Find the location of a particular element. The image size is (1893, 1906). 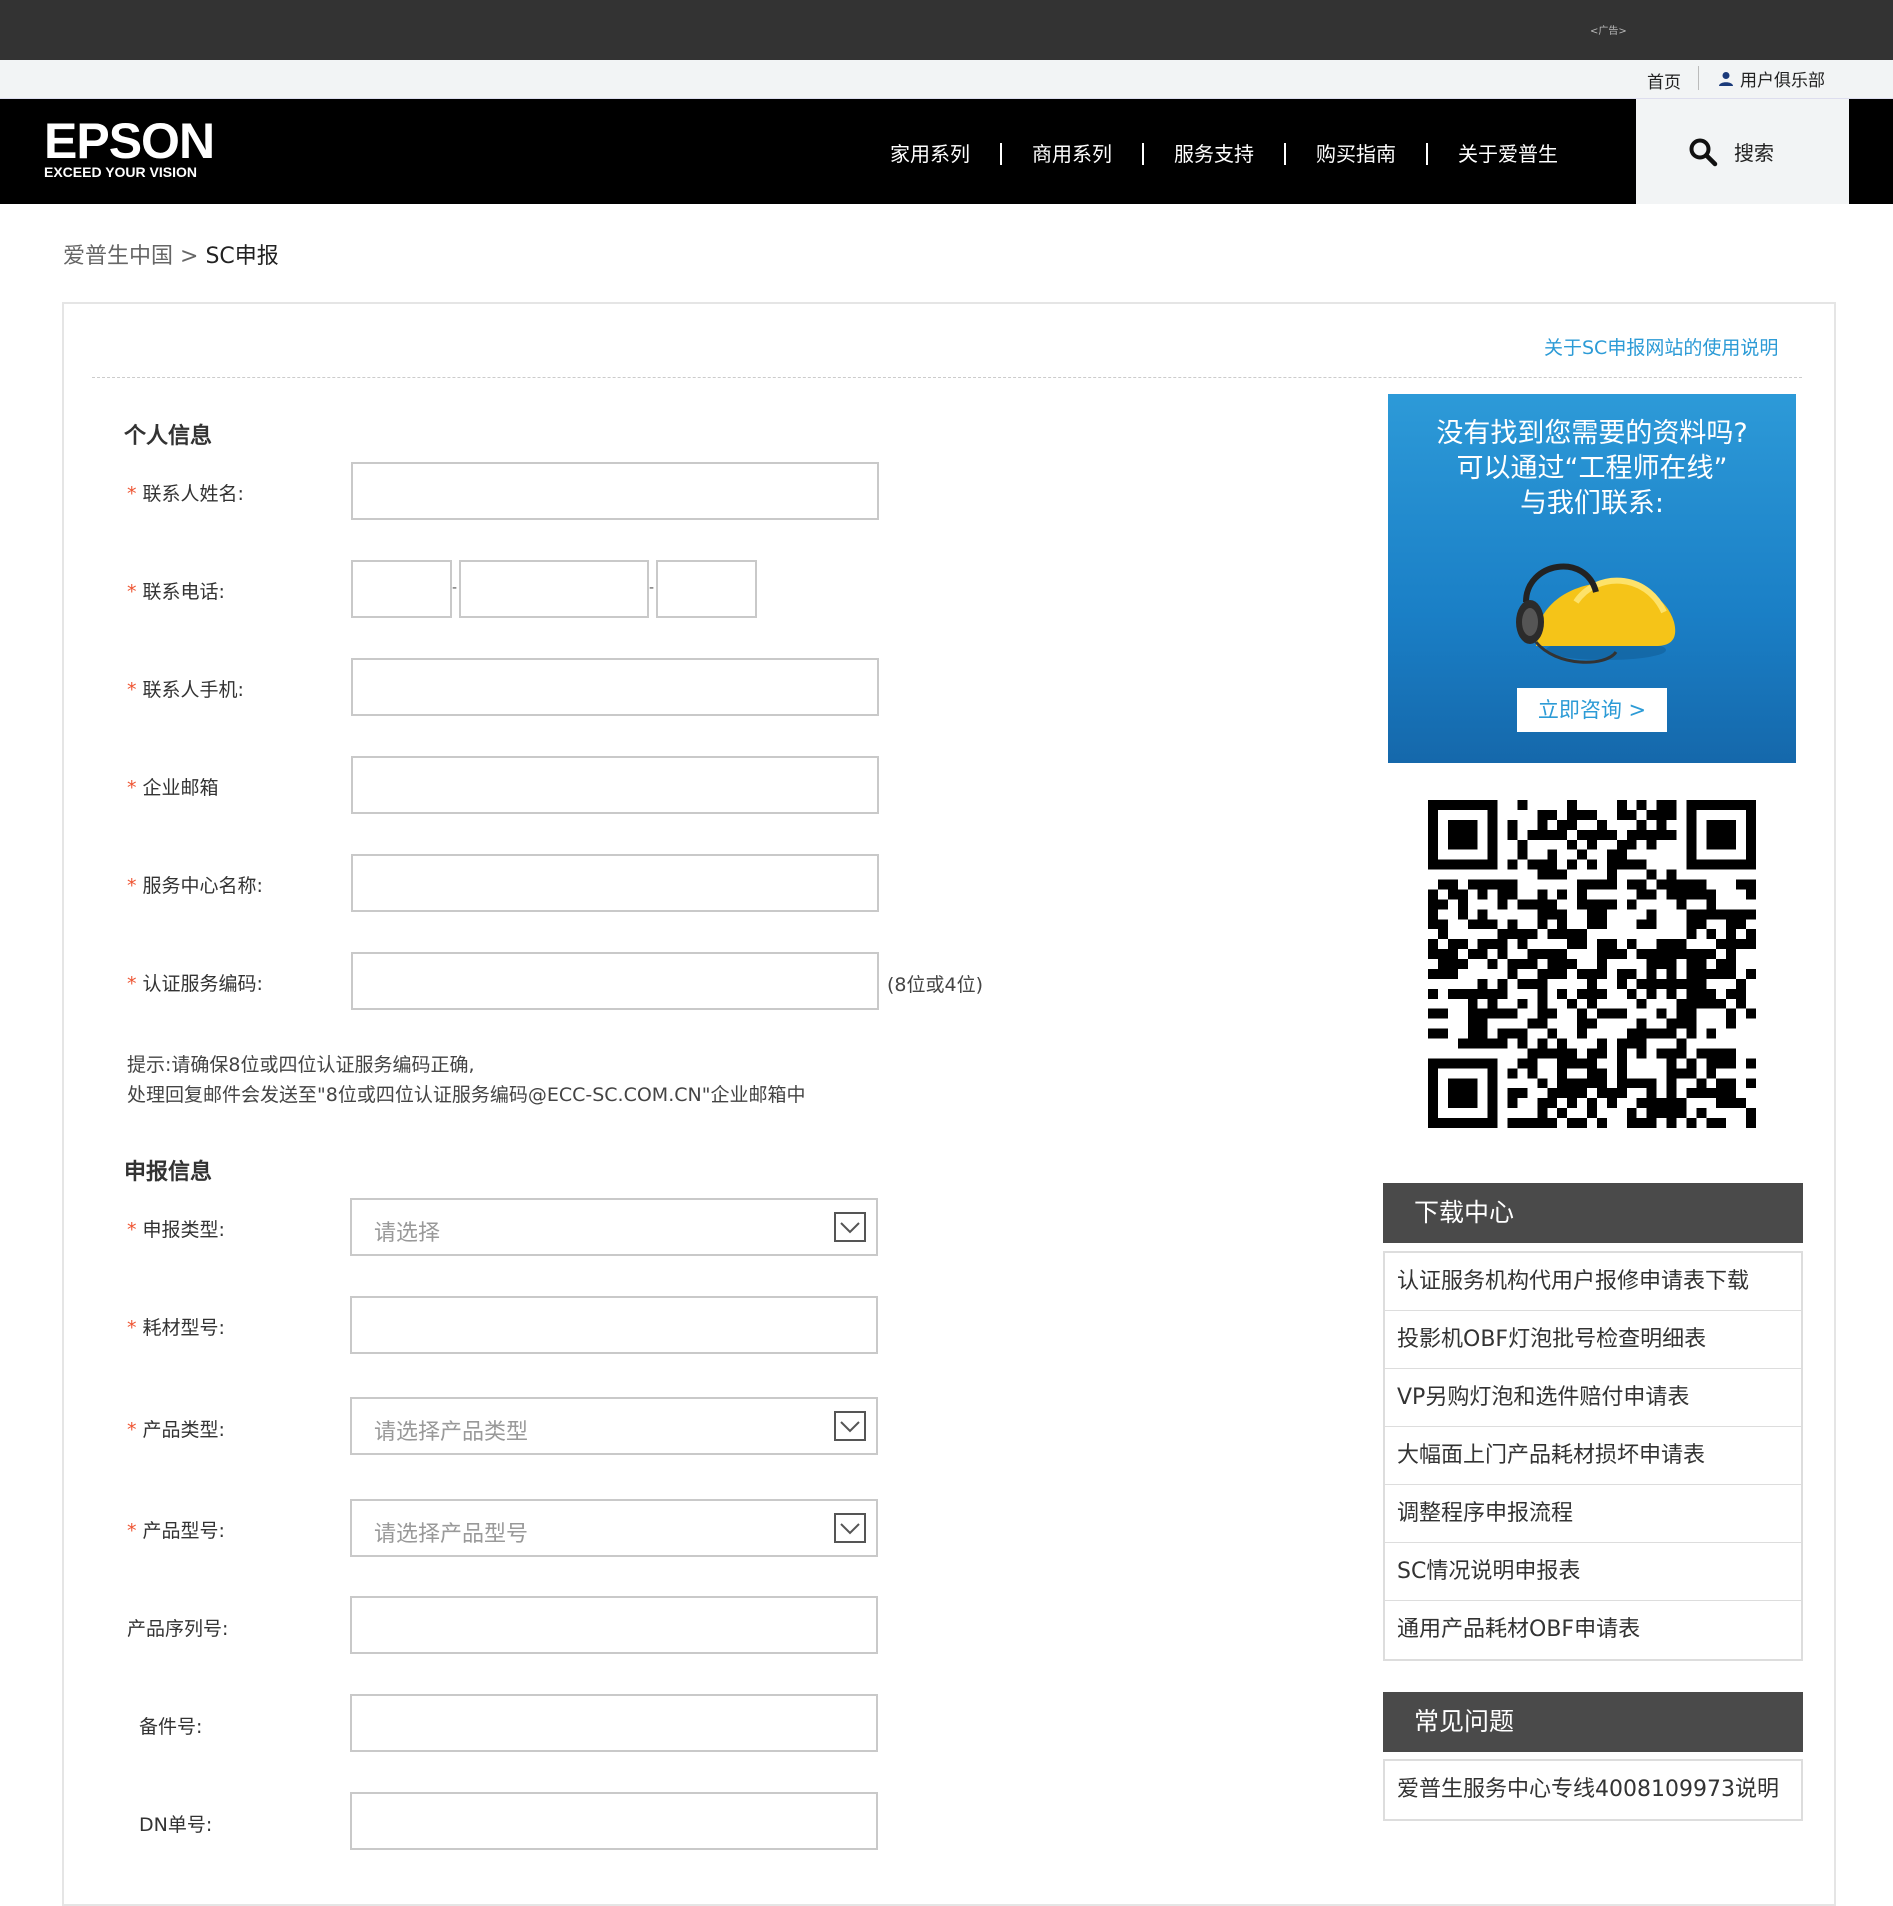

search-icon is located at coordinates (1703, 152).